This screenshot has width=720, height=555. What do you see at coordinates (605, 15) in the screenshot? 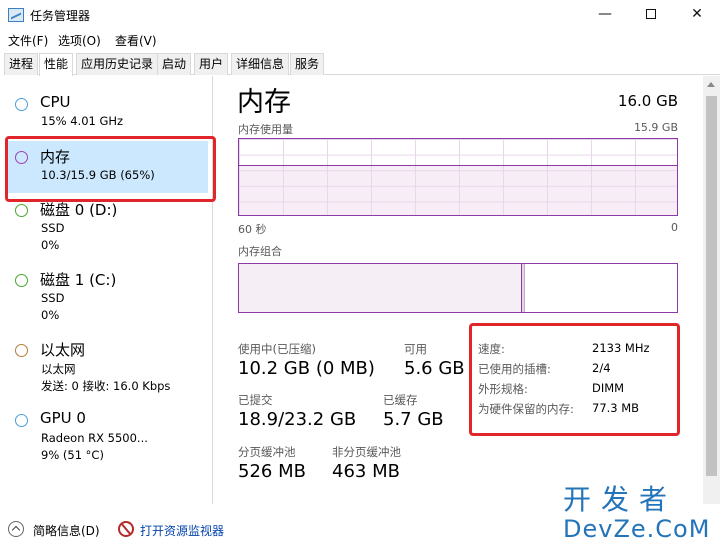
I see `minimize-button: —` at bounding box center [605, 15].